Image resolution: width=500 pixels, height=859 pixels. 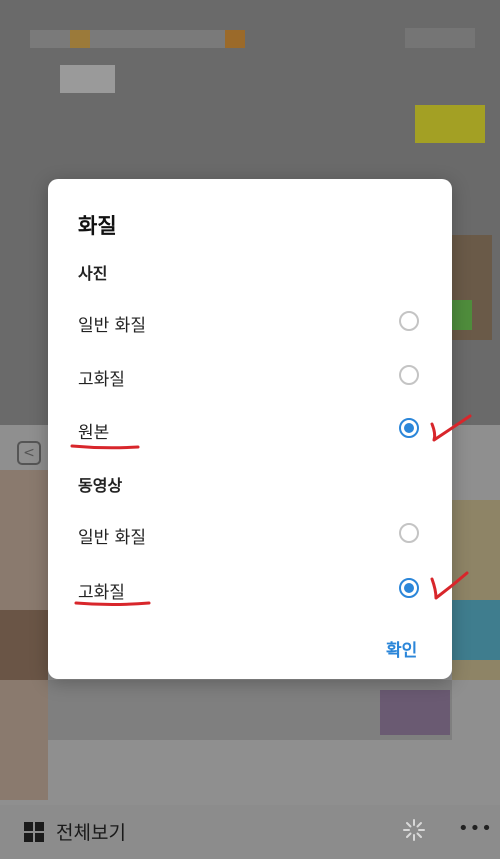 What do you see at coordinates (94, 433) in the screenshot?
I see `option-label: 원본` at bounding box center [94, 433].